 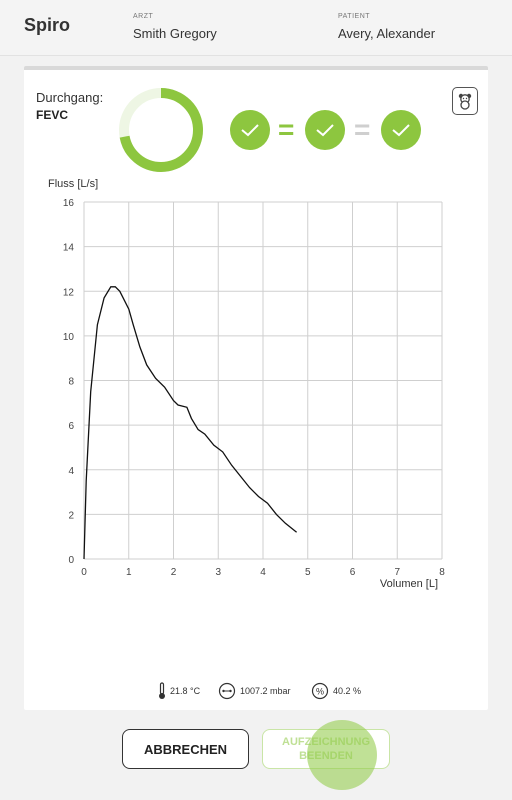 What do you see at coordinates (71, 515) in the screenshot?
I see `y-tick-label: 2` at bounding box center [71, 515].